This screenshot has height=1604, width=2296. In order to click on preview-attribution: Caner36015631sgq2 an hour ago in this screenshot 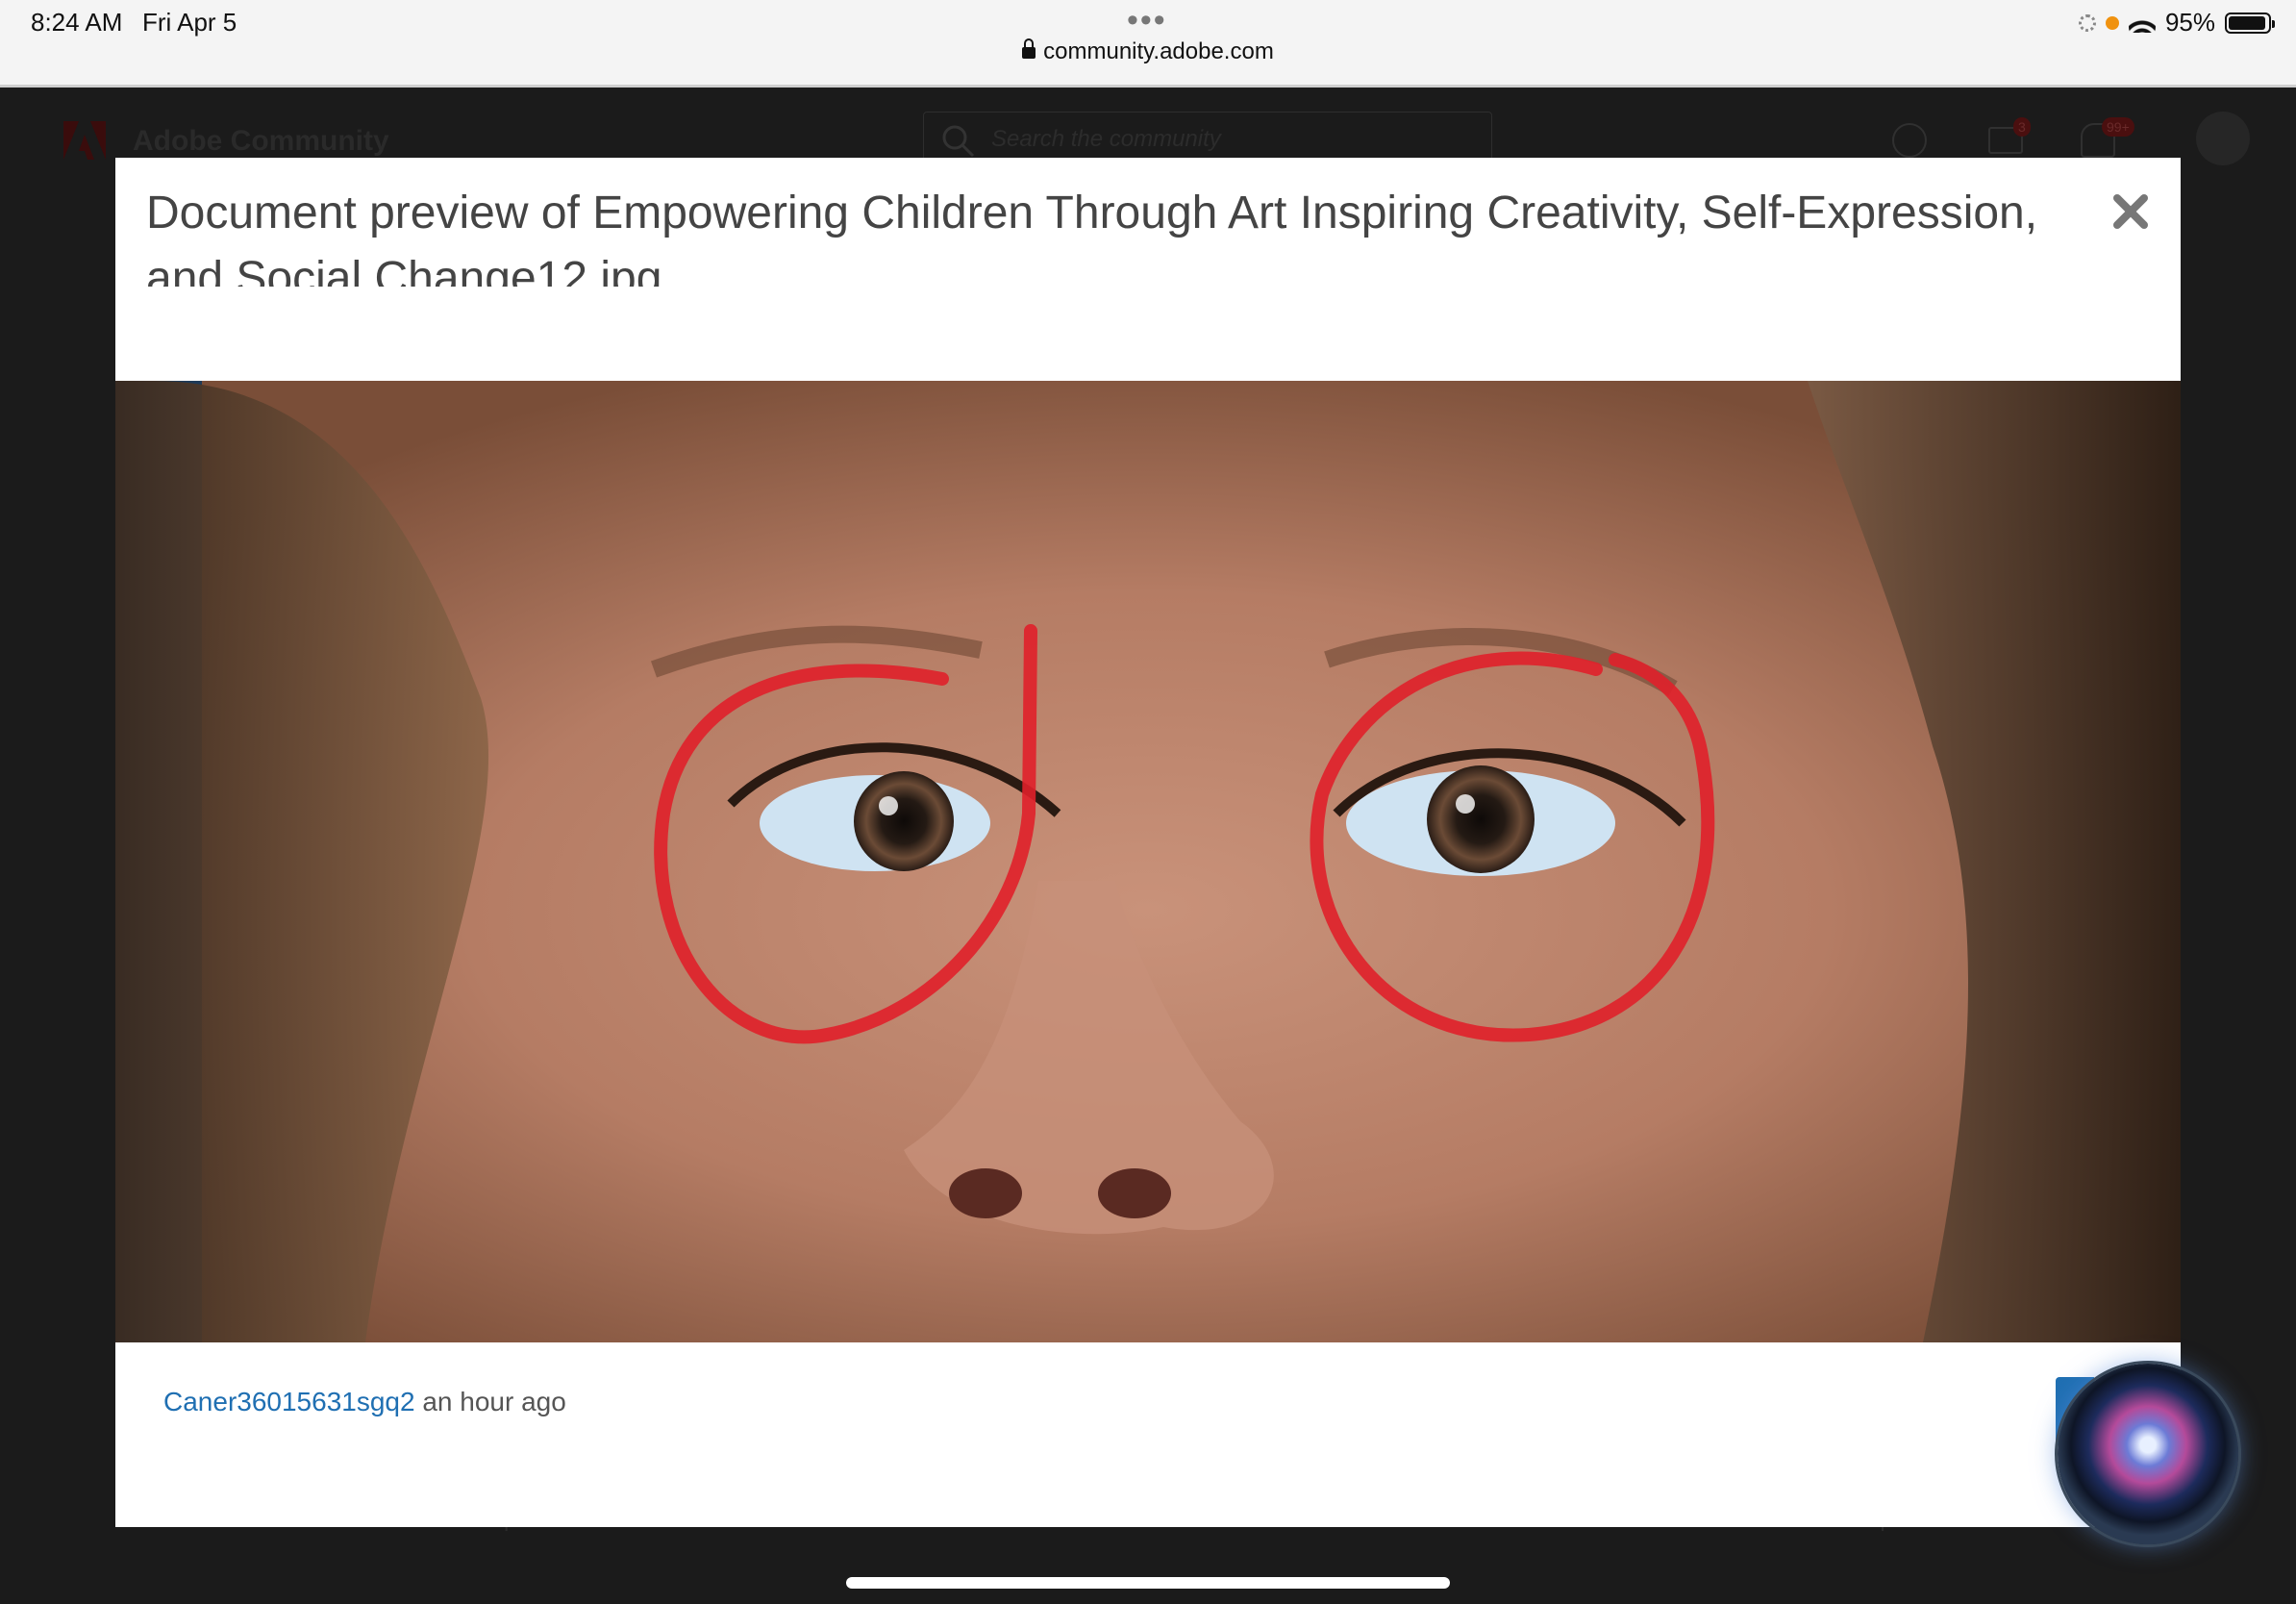, I will do `click(364, 1402)`.